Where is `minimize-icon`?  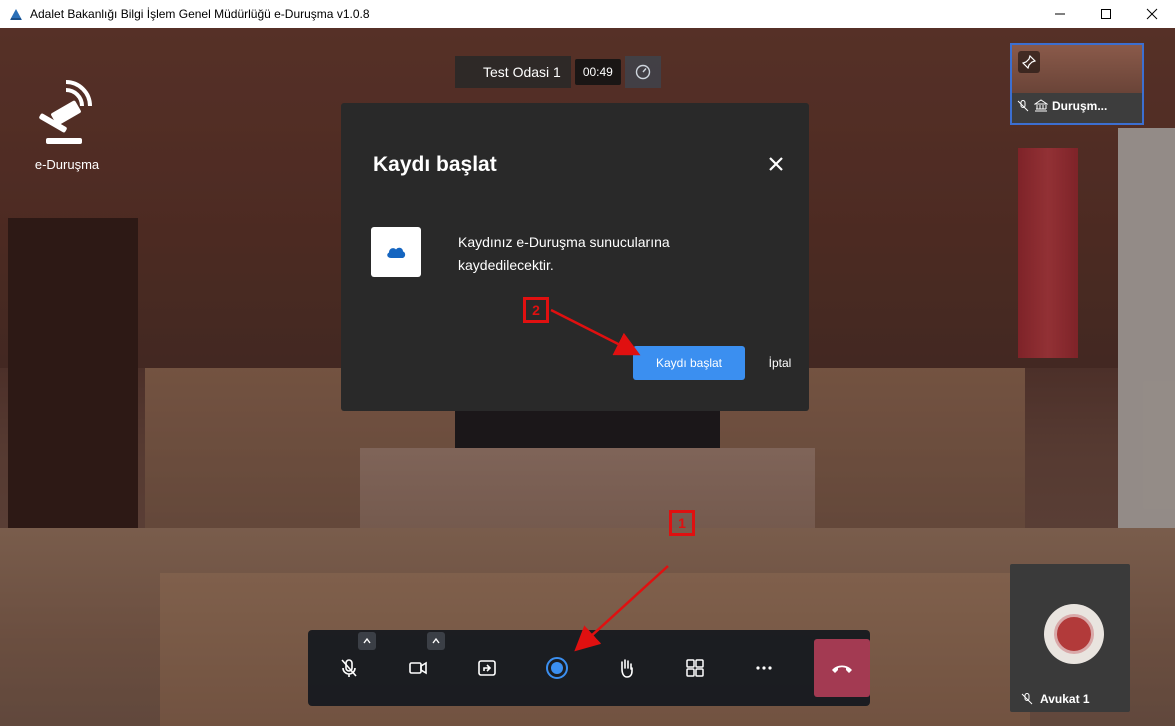
minimize-icon is located at coordinates (1060, 14).